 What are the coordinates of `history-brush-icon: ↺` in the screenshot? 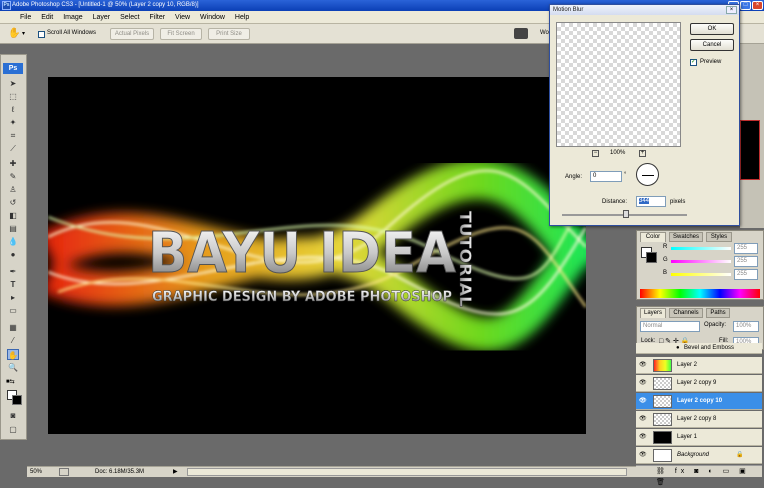 It's located at (13, 202).